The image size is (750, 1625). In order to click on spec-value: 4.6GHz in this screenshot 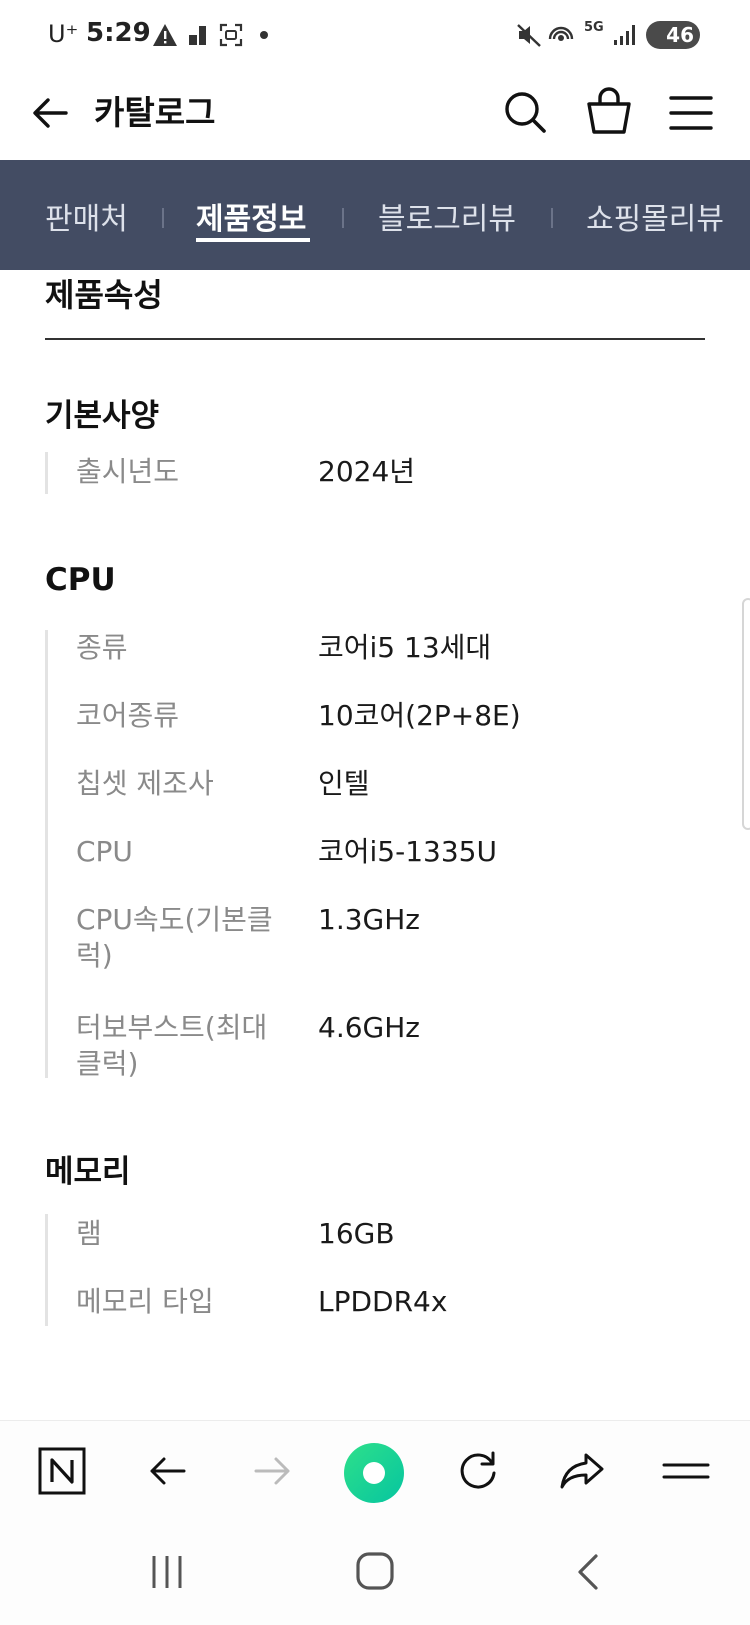, I will do `click(369, 1027)`.